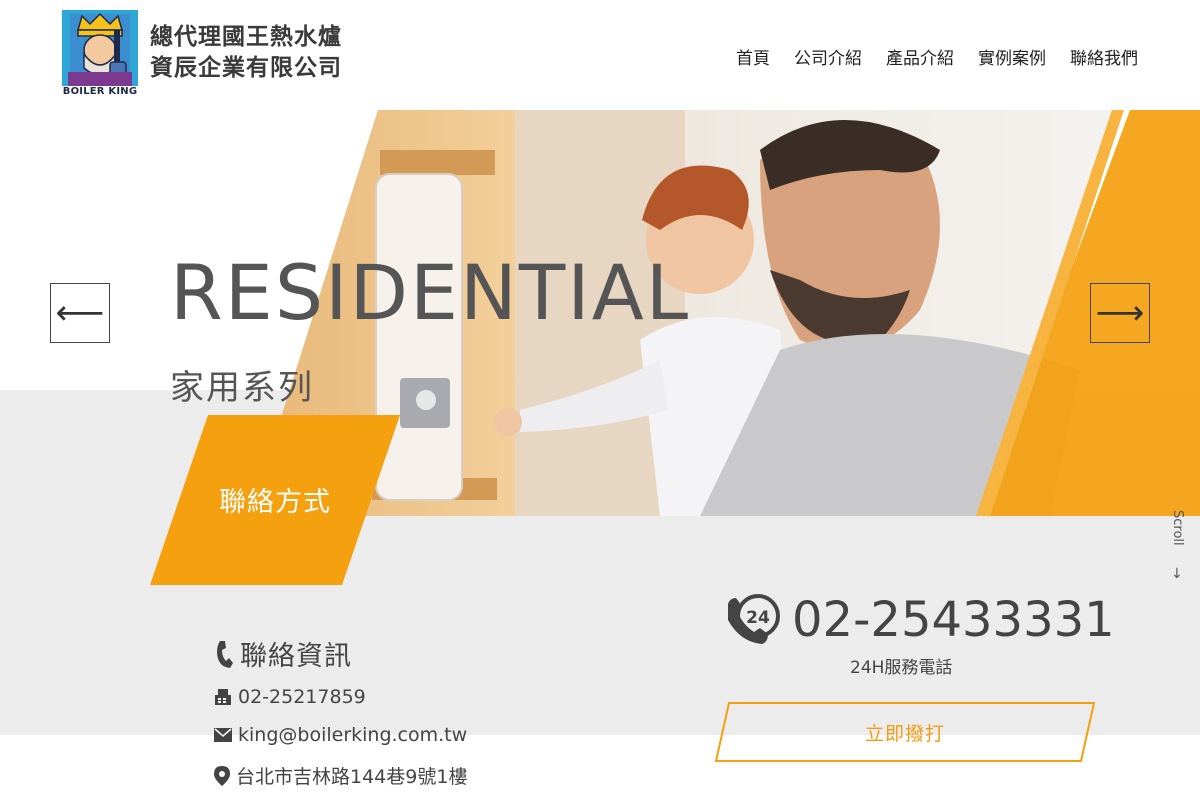 This screenshot has height=800, width=1200. Describe the element at coordinates (1104, 56) in the screenshot. I see `nav-item-contact: 聯絡我們` at that location.